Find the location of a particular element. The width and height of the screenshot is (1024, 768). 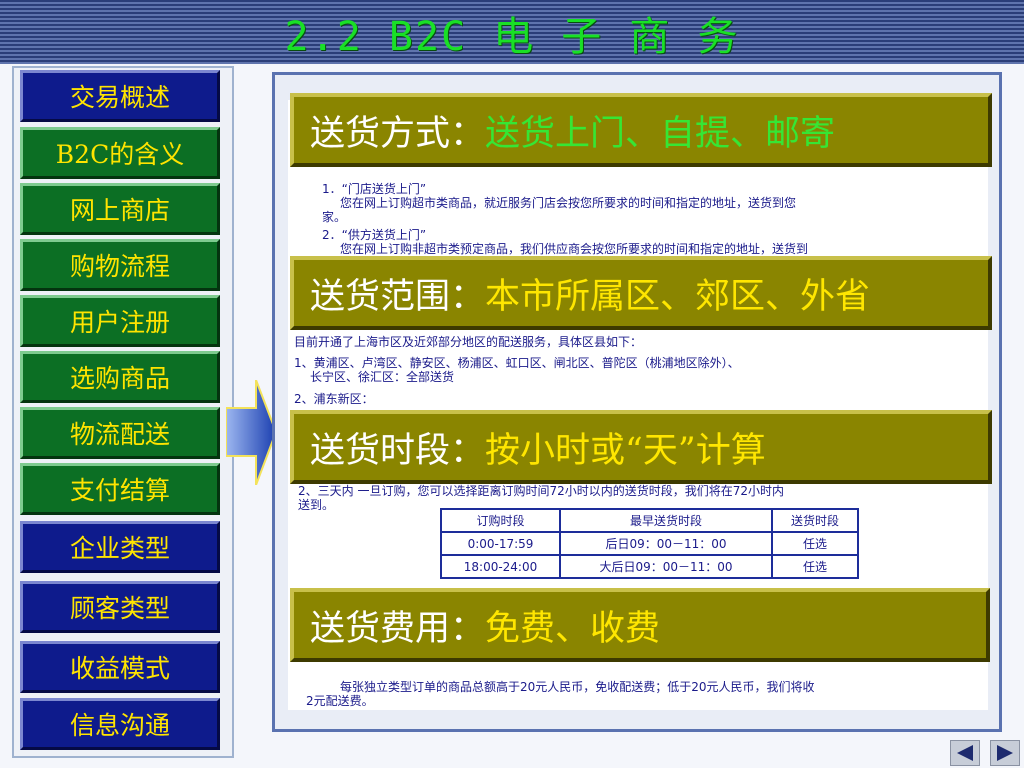

doc-text: 长宁区、徐汇区：全部送货 is located at coordinates (382, 377).